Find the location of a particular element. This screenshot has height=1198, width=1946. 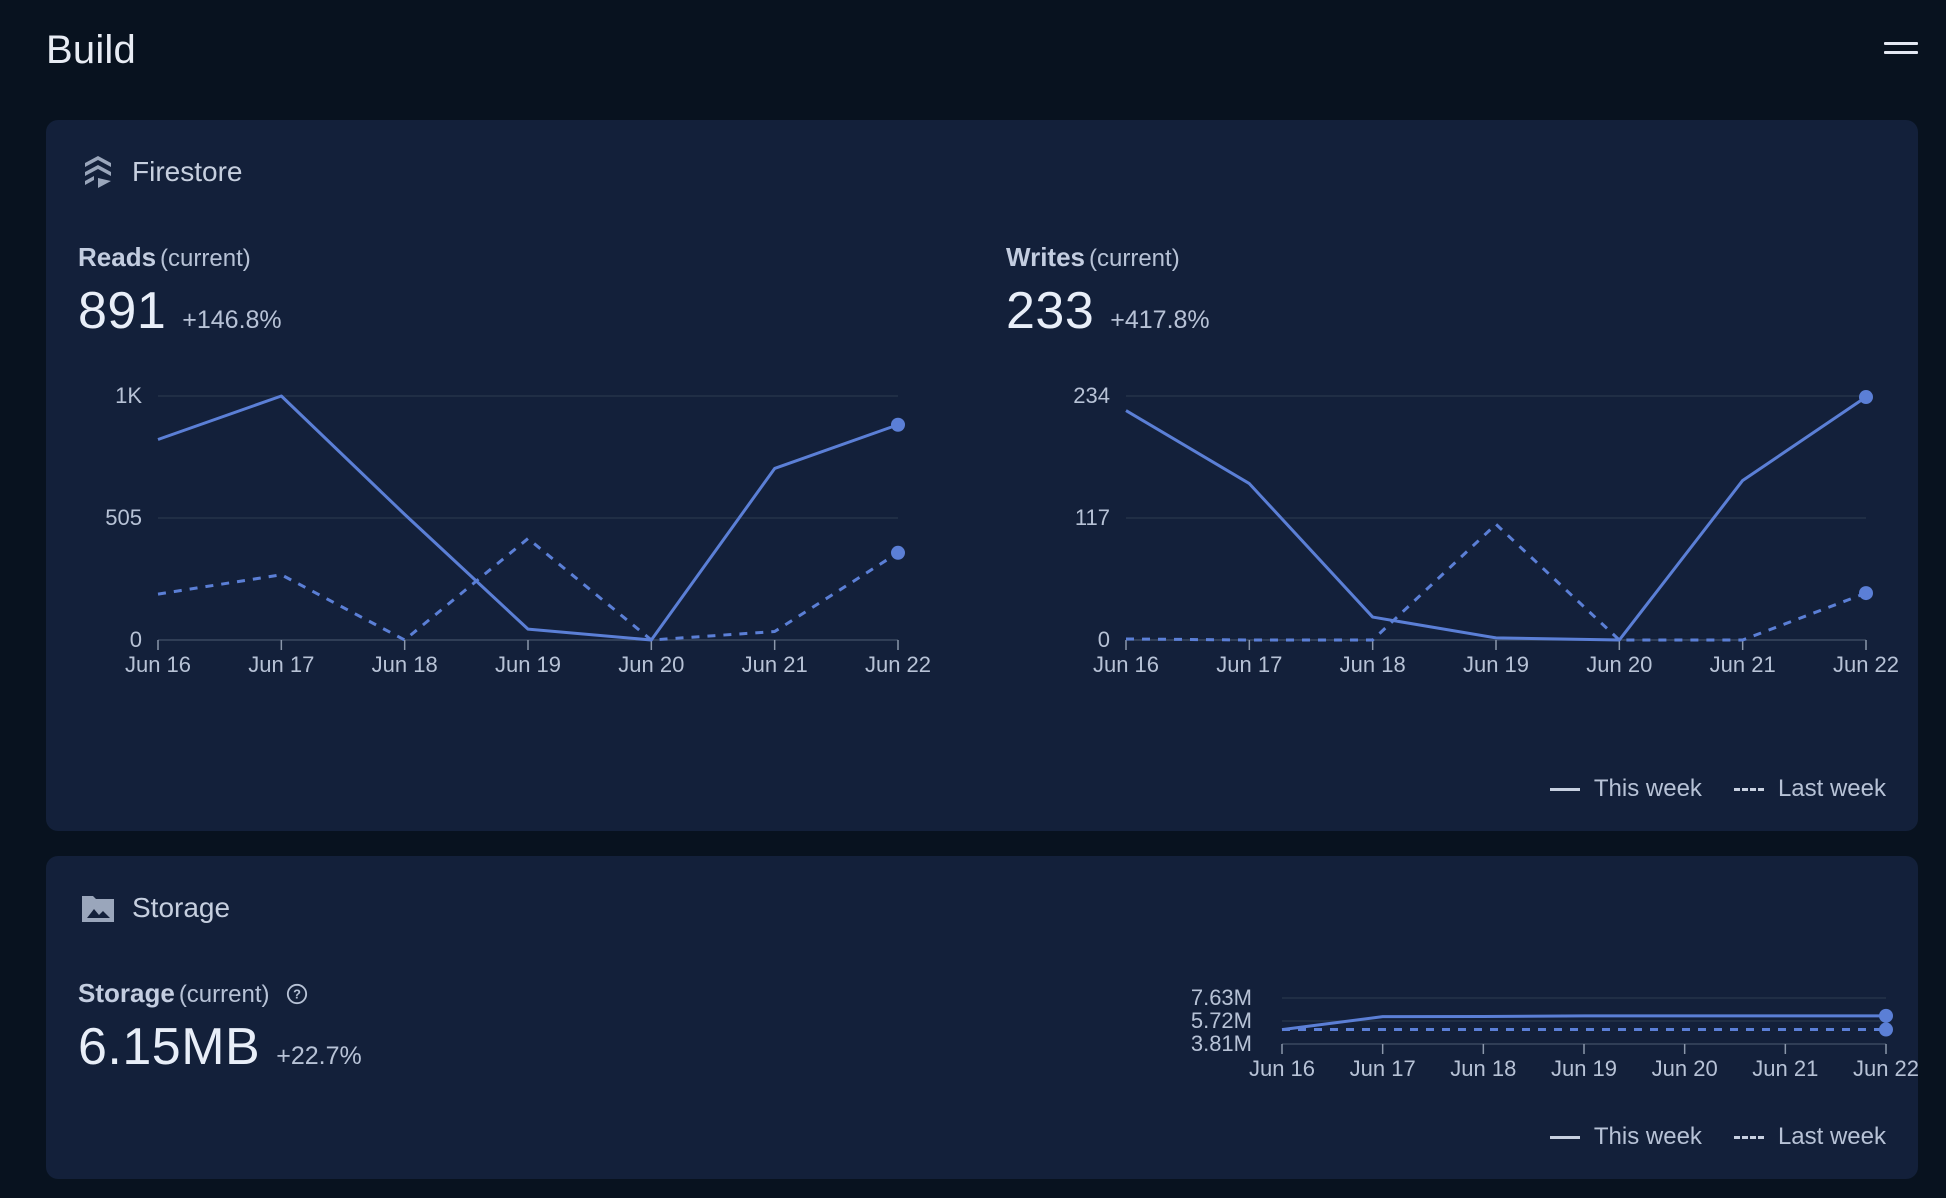

folder-image-icon is located at coordinates (98, 909).